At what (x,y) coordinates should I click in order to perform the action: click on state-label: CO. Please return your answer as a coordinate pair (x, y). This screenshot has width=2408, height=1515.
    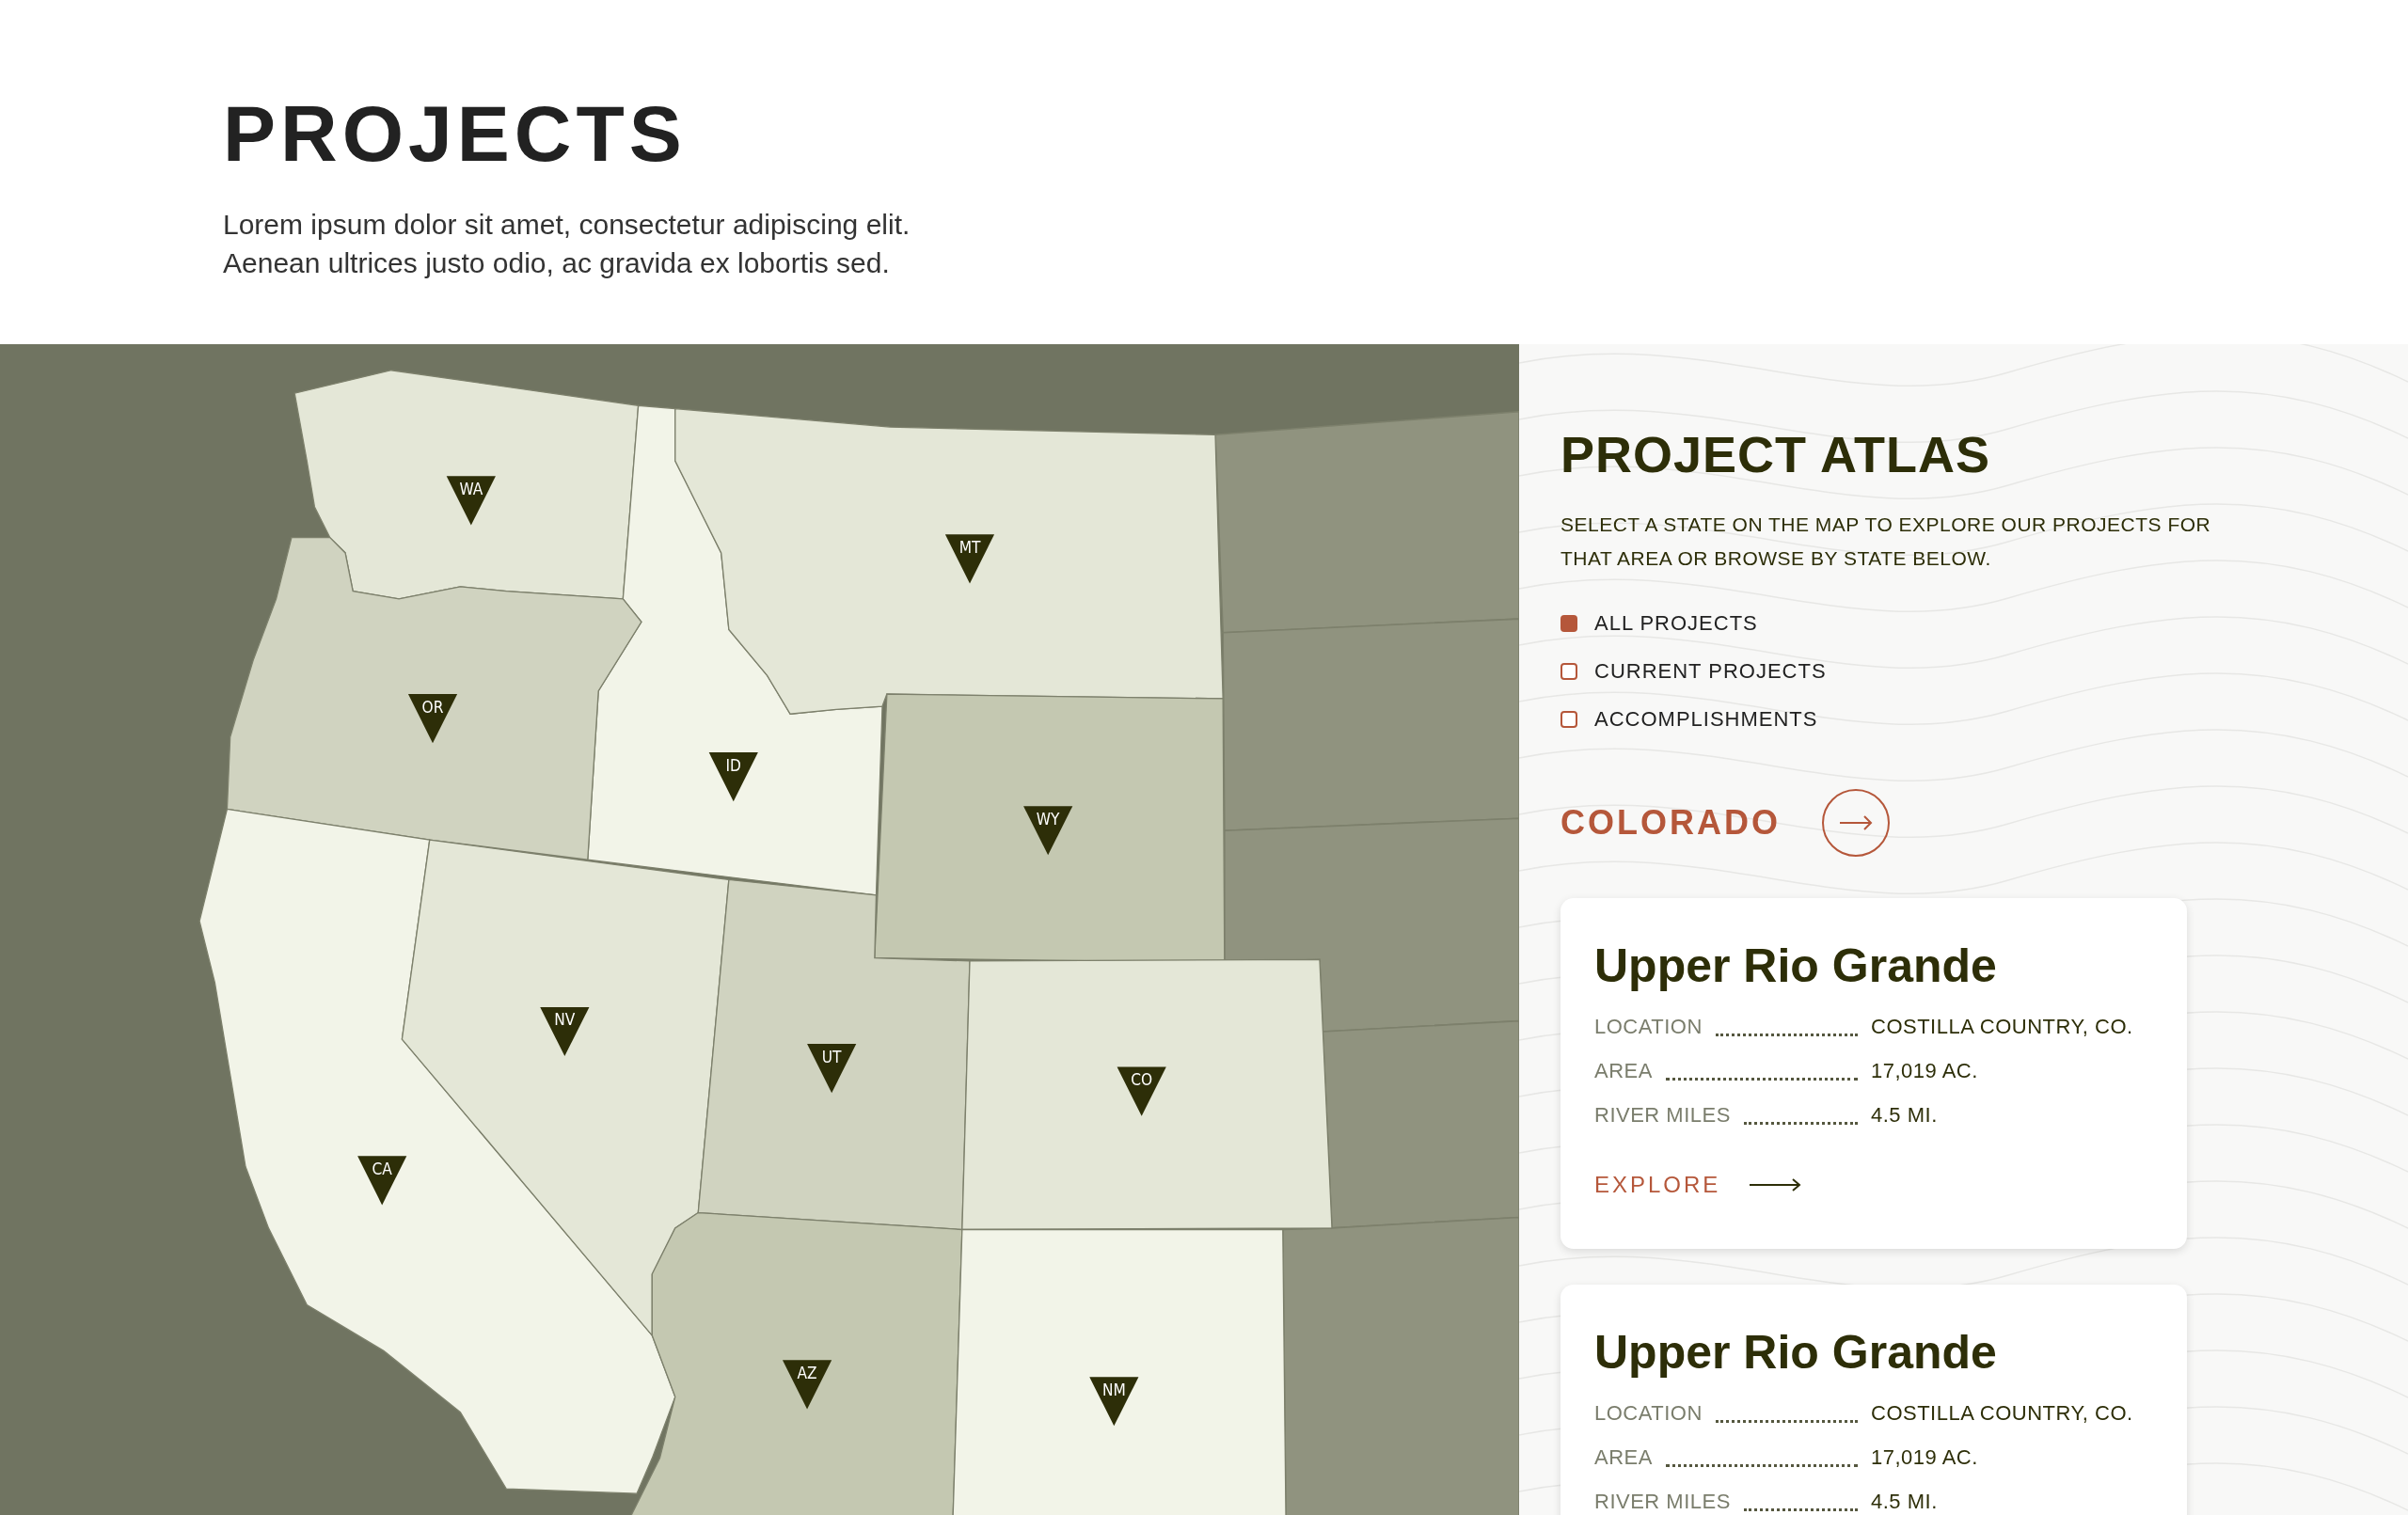
    Looking at the image, I should click on (1142, 1080).